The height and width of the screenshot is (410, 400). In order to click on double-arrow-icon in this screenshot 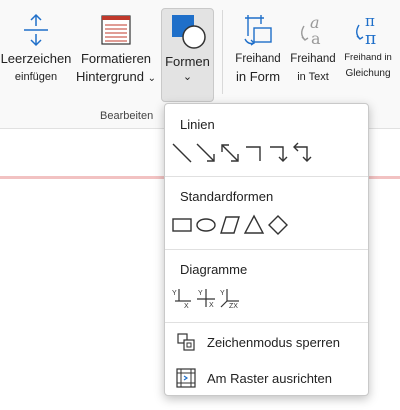, I will do `click(230, 153)`.